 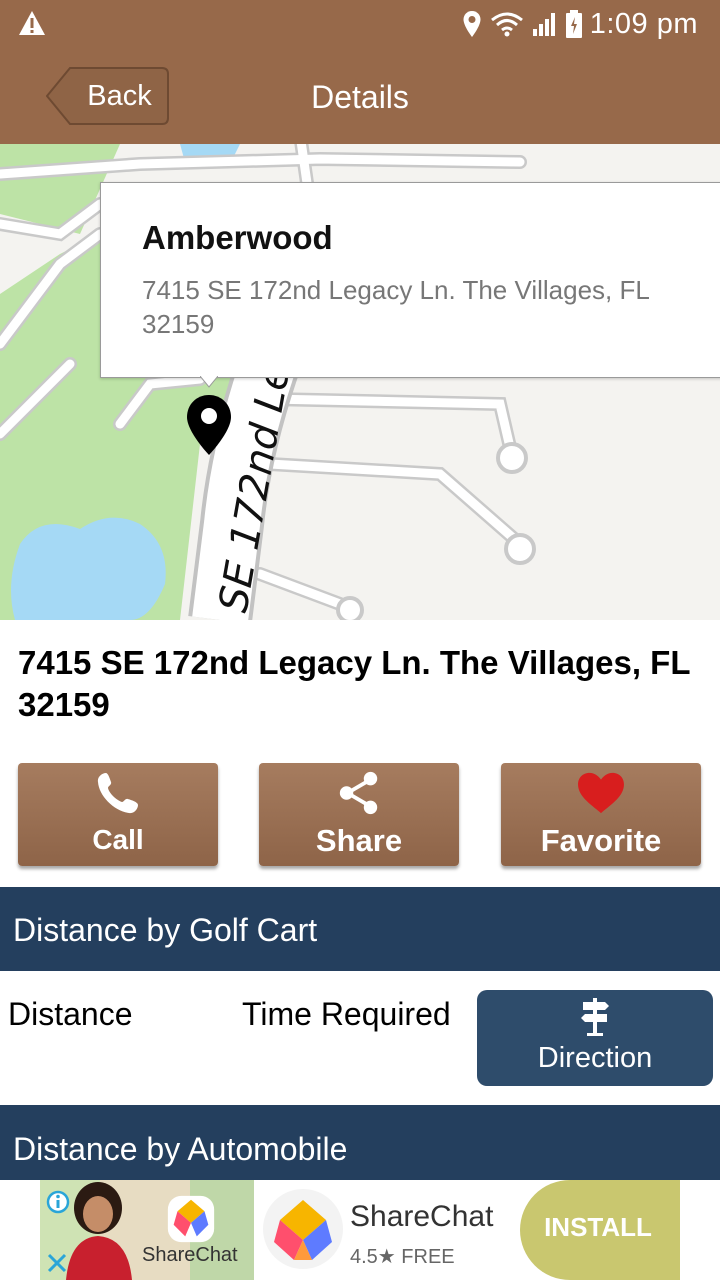 I want to click on back-button: Back, so click(x=107, y=96).